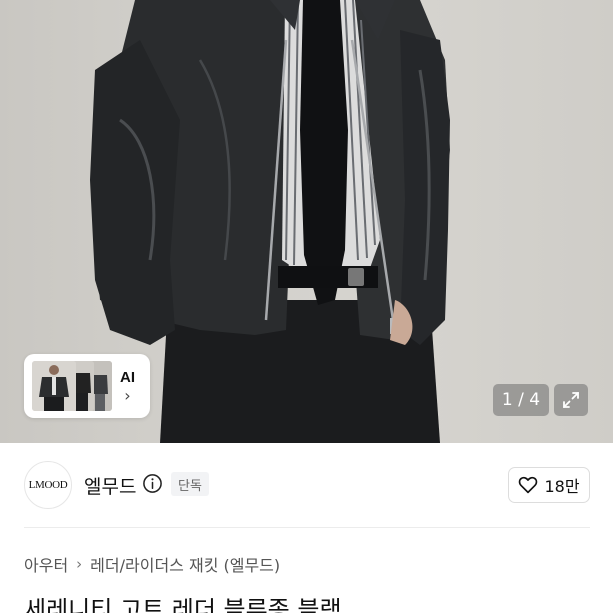  I want to click on ai-thumbnail, so click(54, 386).